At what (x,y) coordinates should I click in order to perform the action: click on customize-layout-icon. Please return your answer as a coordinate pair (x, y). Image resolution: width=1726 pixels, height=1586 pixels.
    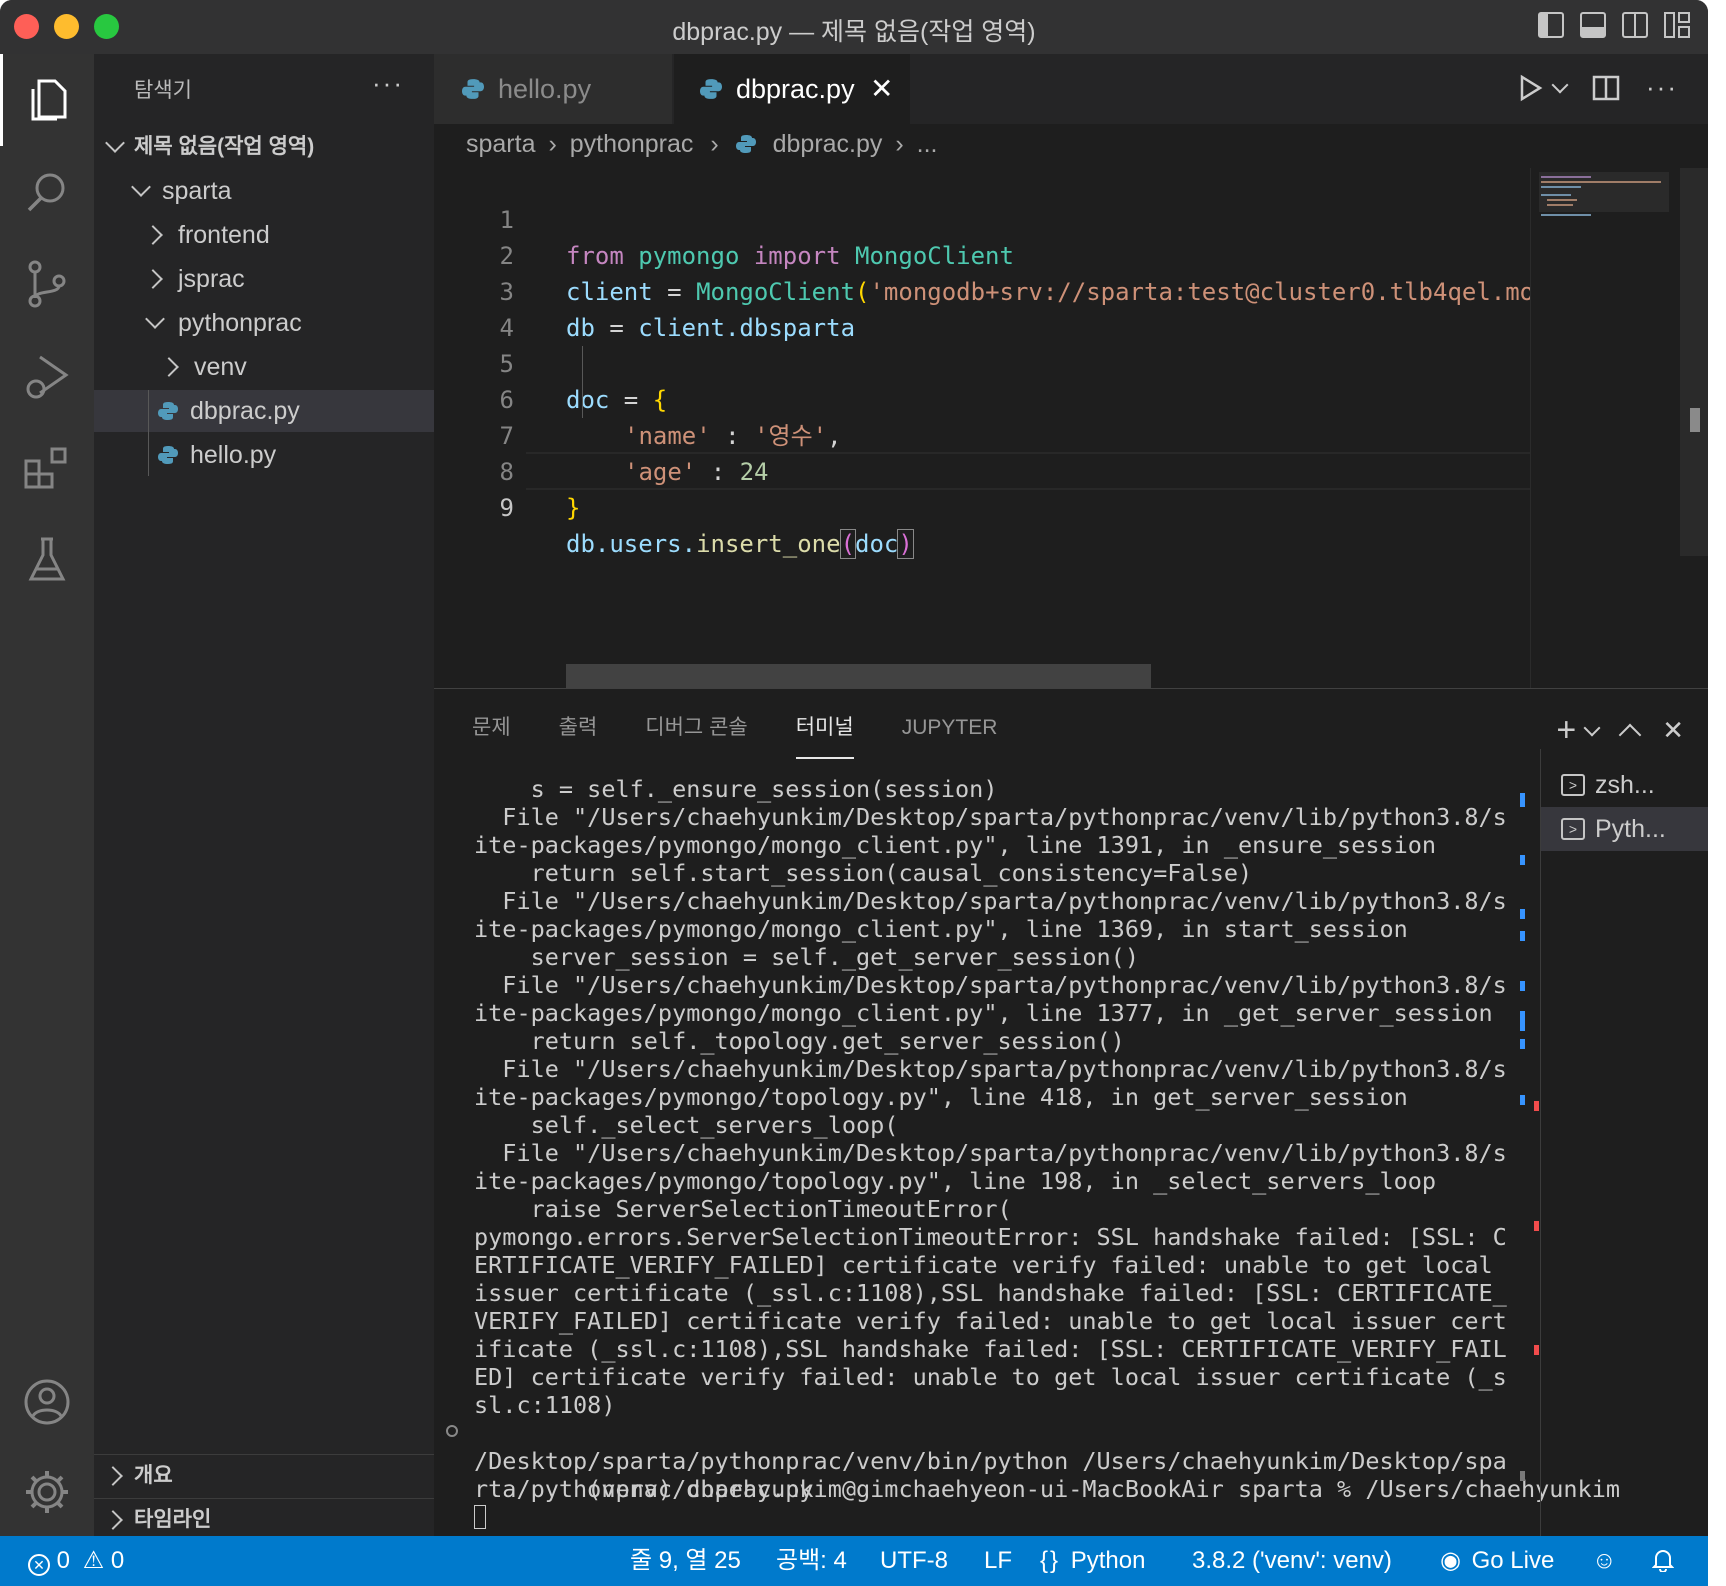
    Looking at the image, I should click on (1677, 25).